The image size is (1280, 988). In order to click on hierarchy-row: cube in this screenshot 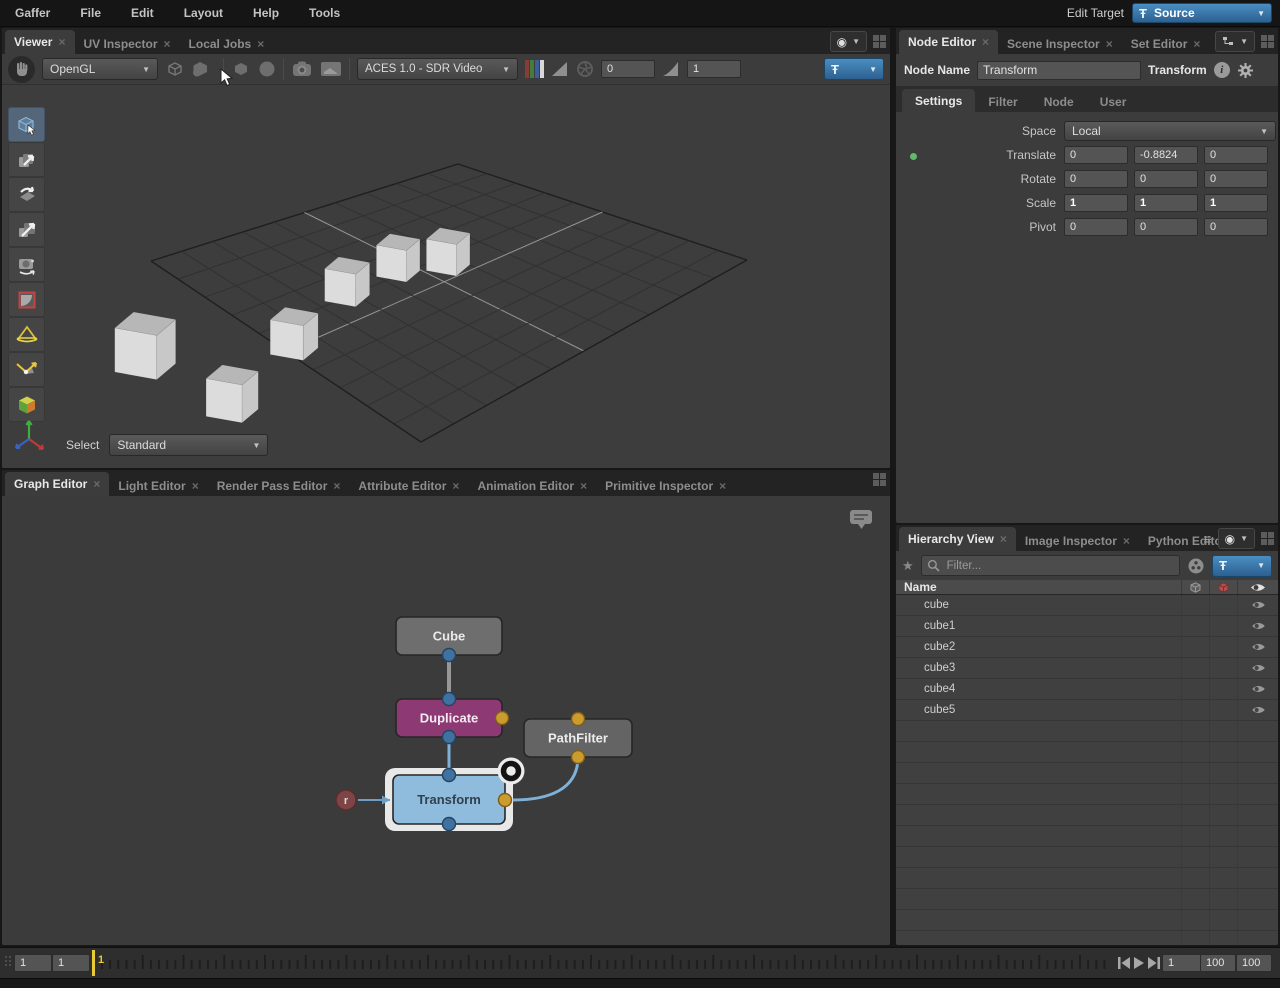, I will do `click(1087, 605)`.